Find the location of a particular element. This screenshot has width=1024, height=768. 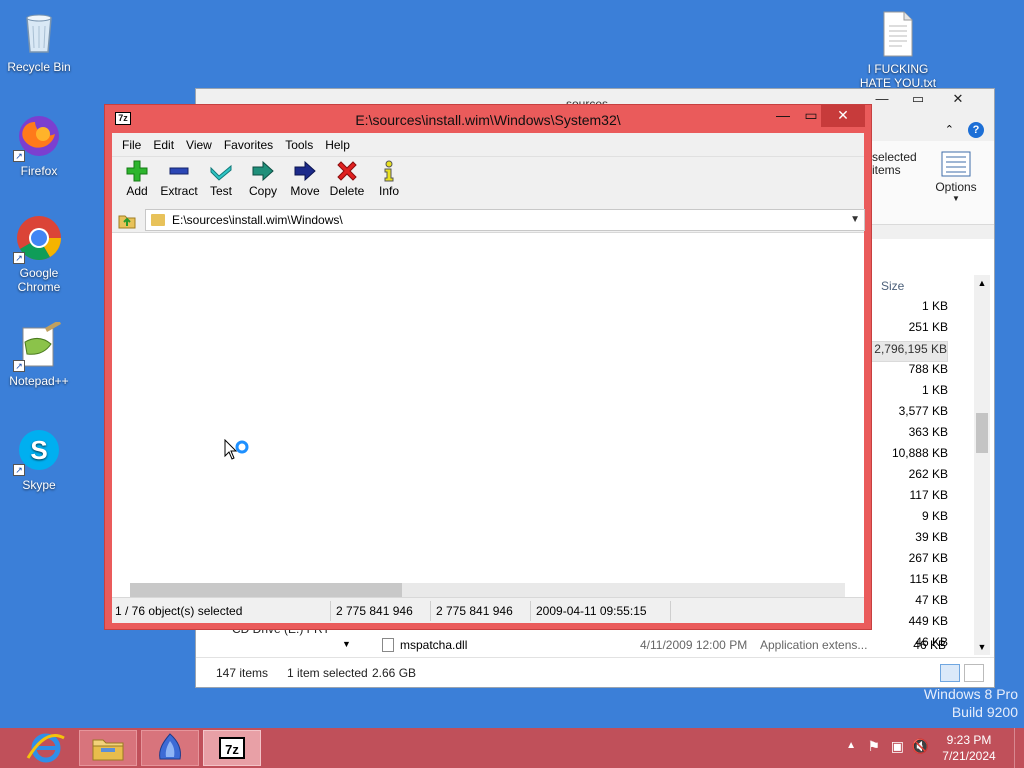

sevenzip-minimize-button: — is located at coordinates (783, 116).